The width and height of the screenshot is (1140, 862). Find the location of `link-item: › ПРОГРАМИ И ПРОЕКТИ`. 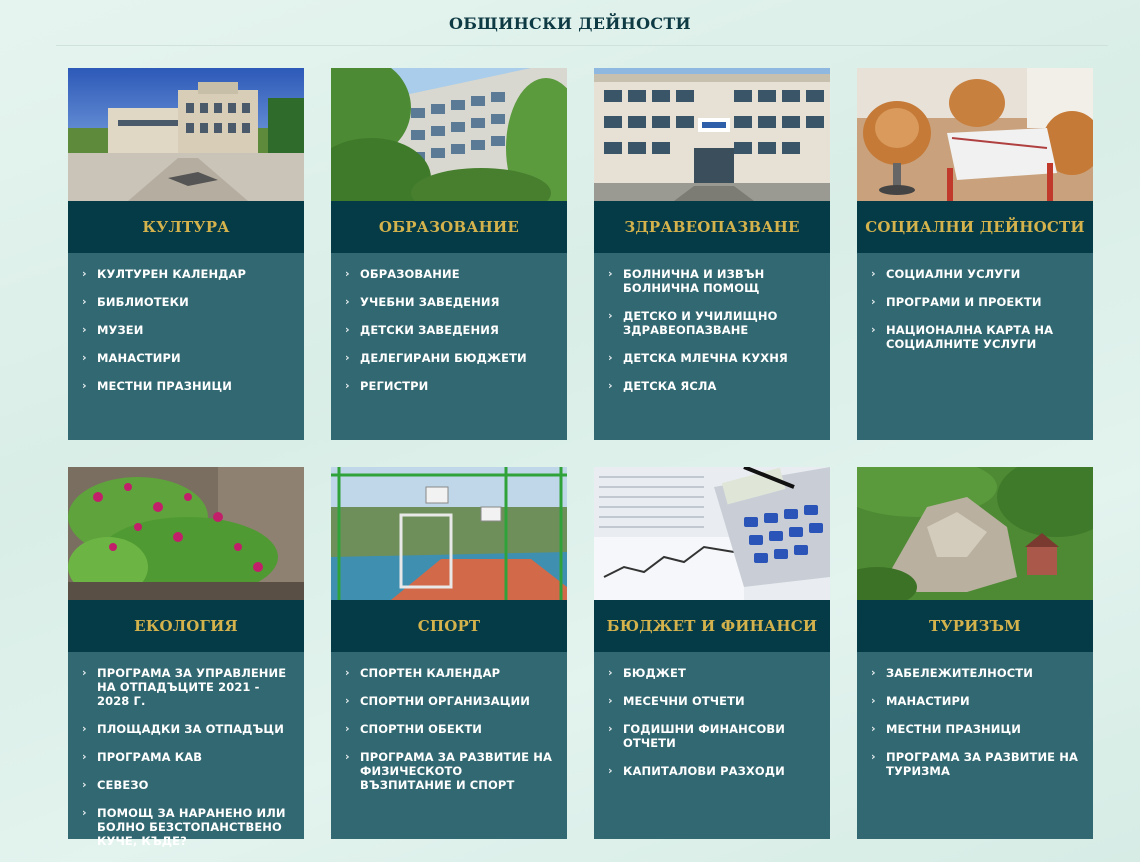

link-item: › ПРОГРАМИ И ПРОЕКТИ is located at coordinates (975, 302).